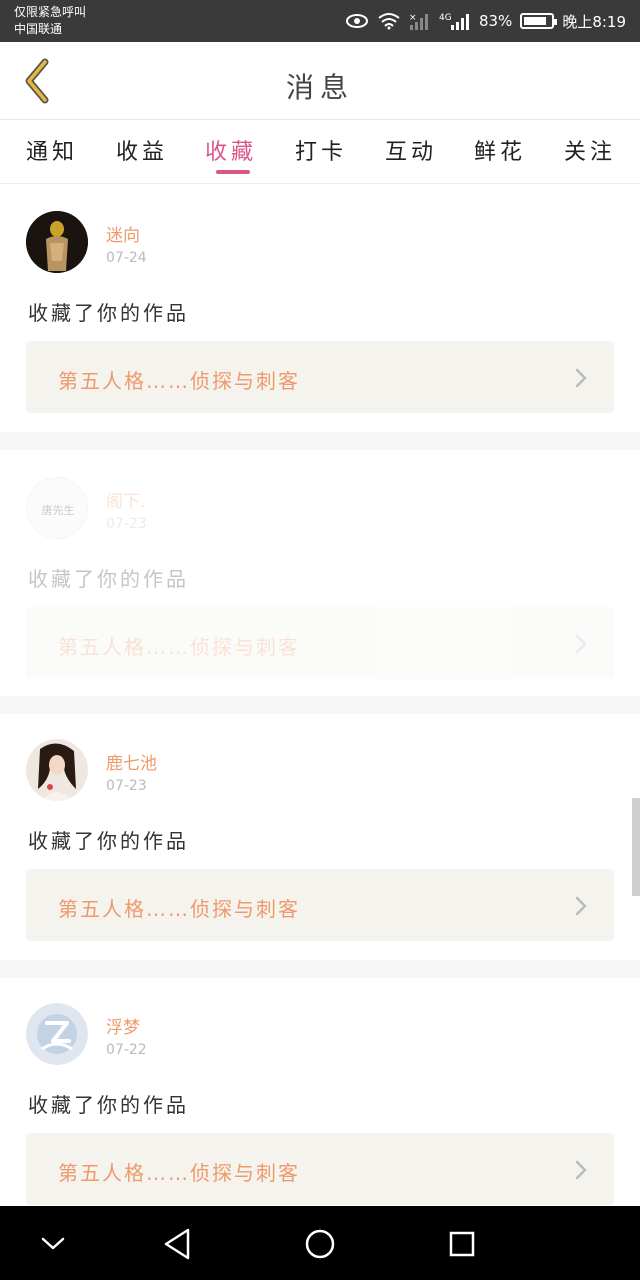 This screenshot has height=1280, width=640. I want to click on tab-bar: 通知 收益 收藏 打卡 互动 鲜花 关注, so click(320, 152).